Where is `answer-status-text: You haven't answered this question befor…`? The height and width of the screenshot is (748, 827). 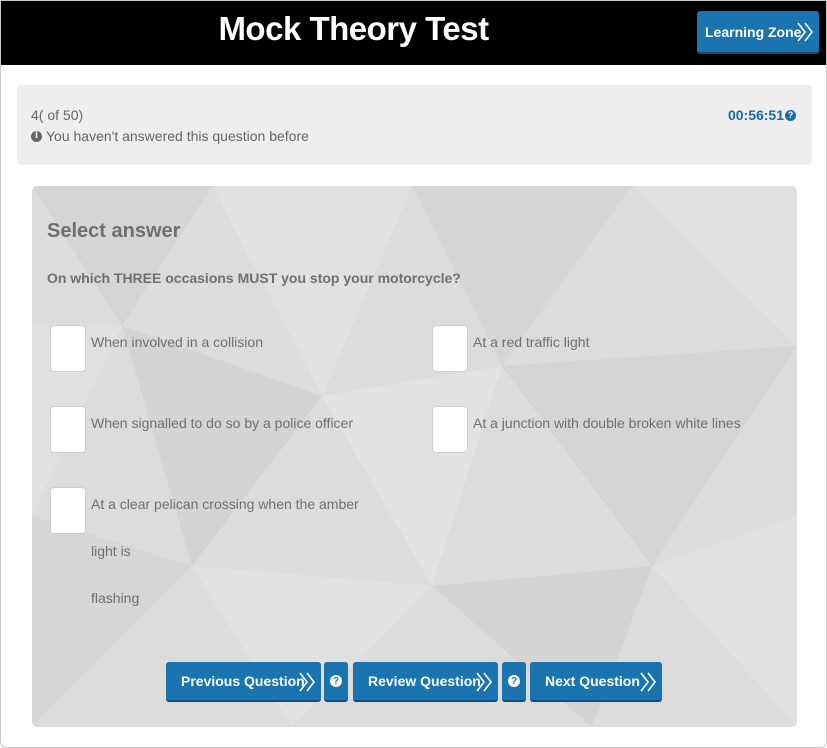
answer-status-text: You haven't answered this question befor… is located at coordinates (177, 136).